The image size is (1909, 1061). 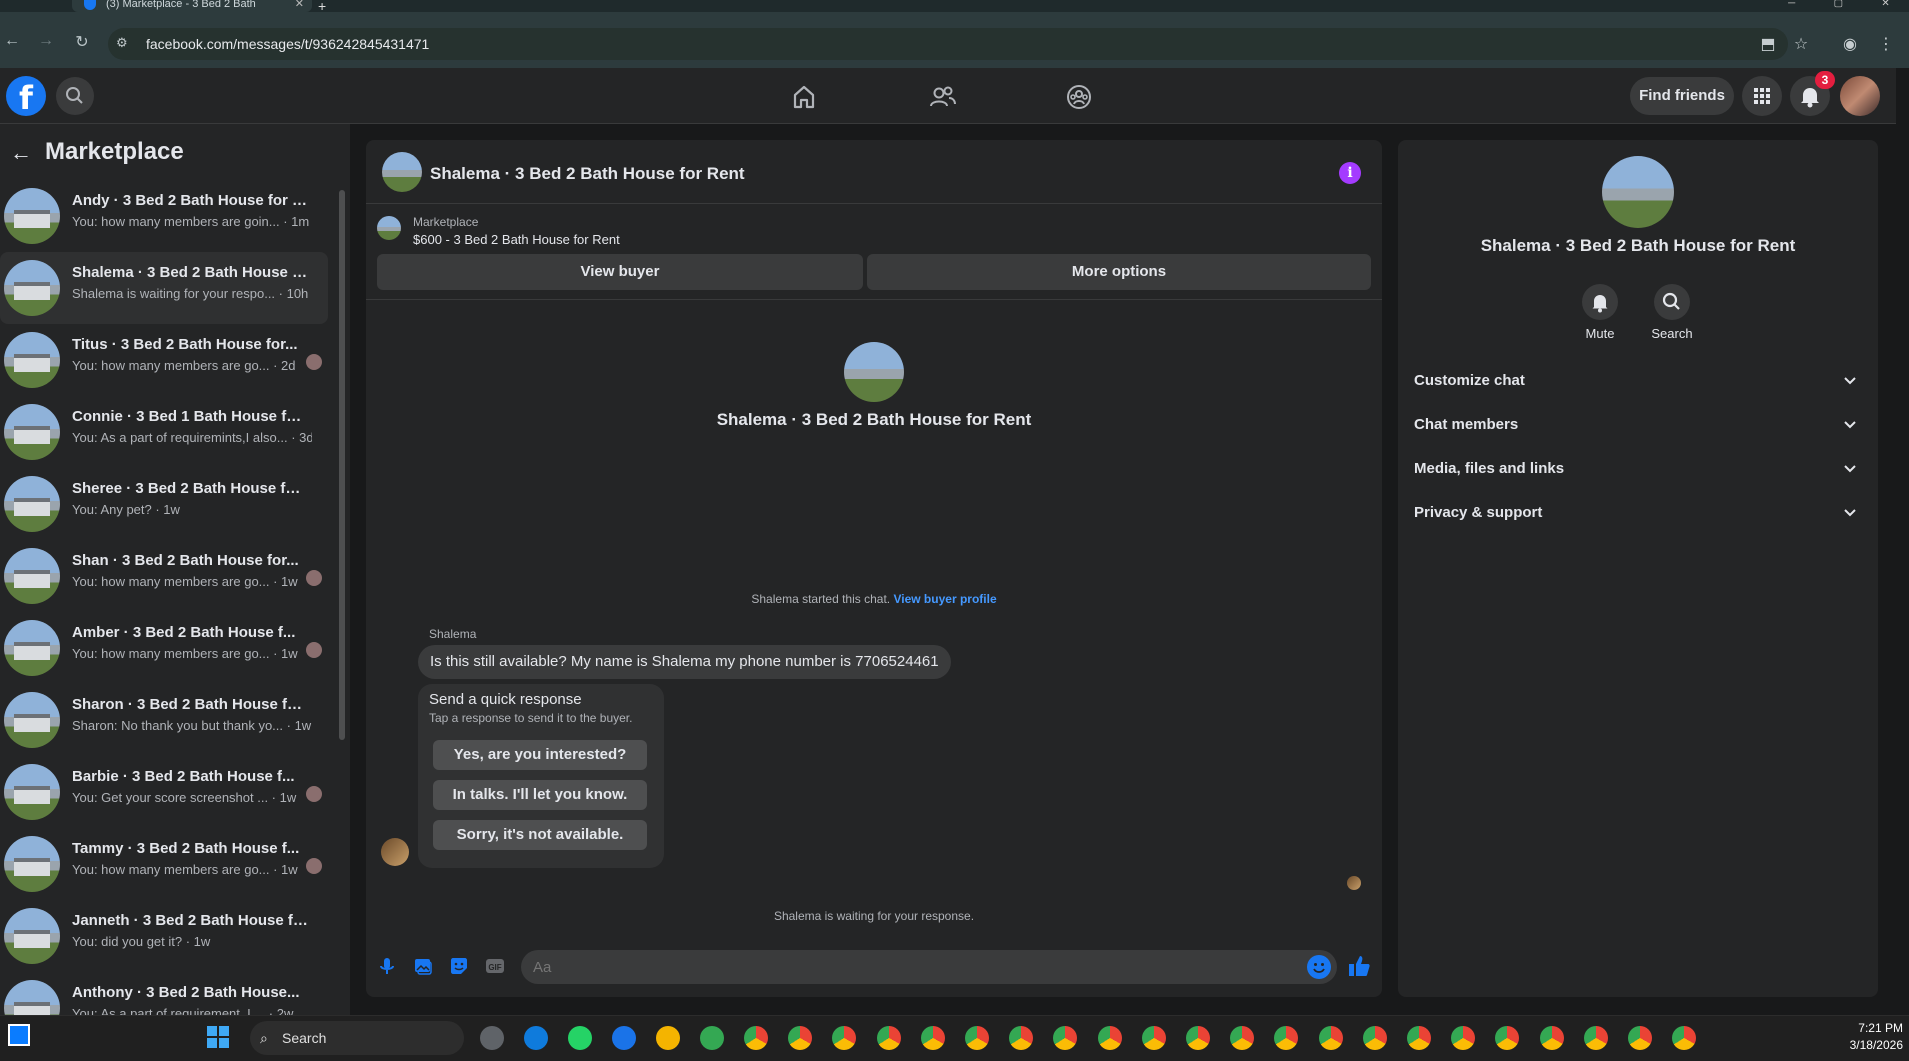 What do you see at coordinates (1079, 97) in the screenshot?
I see `groups-icon` at bounding box center [1079, 97].